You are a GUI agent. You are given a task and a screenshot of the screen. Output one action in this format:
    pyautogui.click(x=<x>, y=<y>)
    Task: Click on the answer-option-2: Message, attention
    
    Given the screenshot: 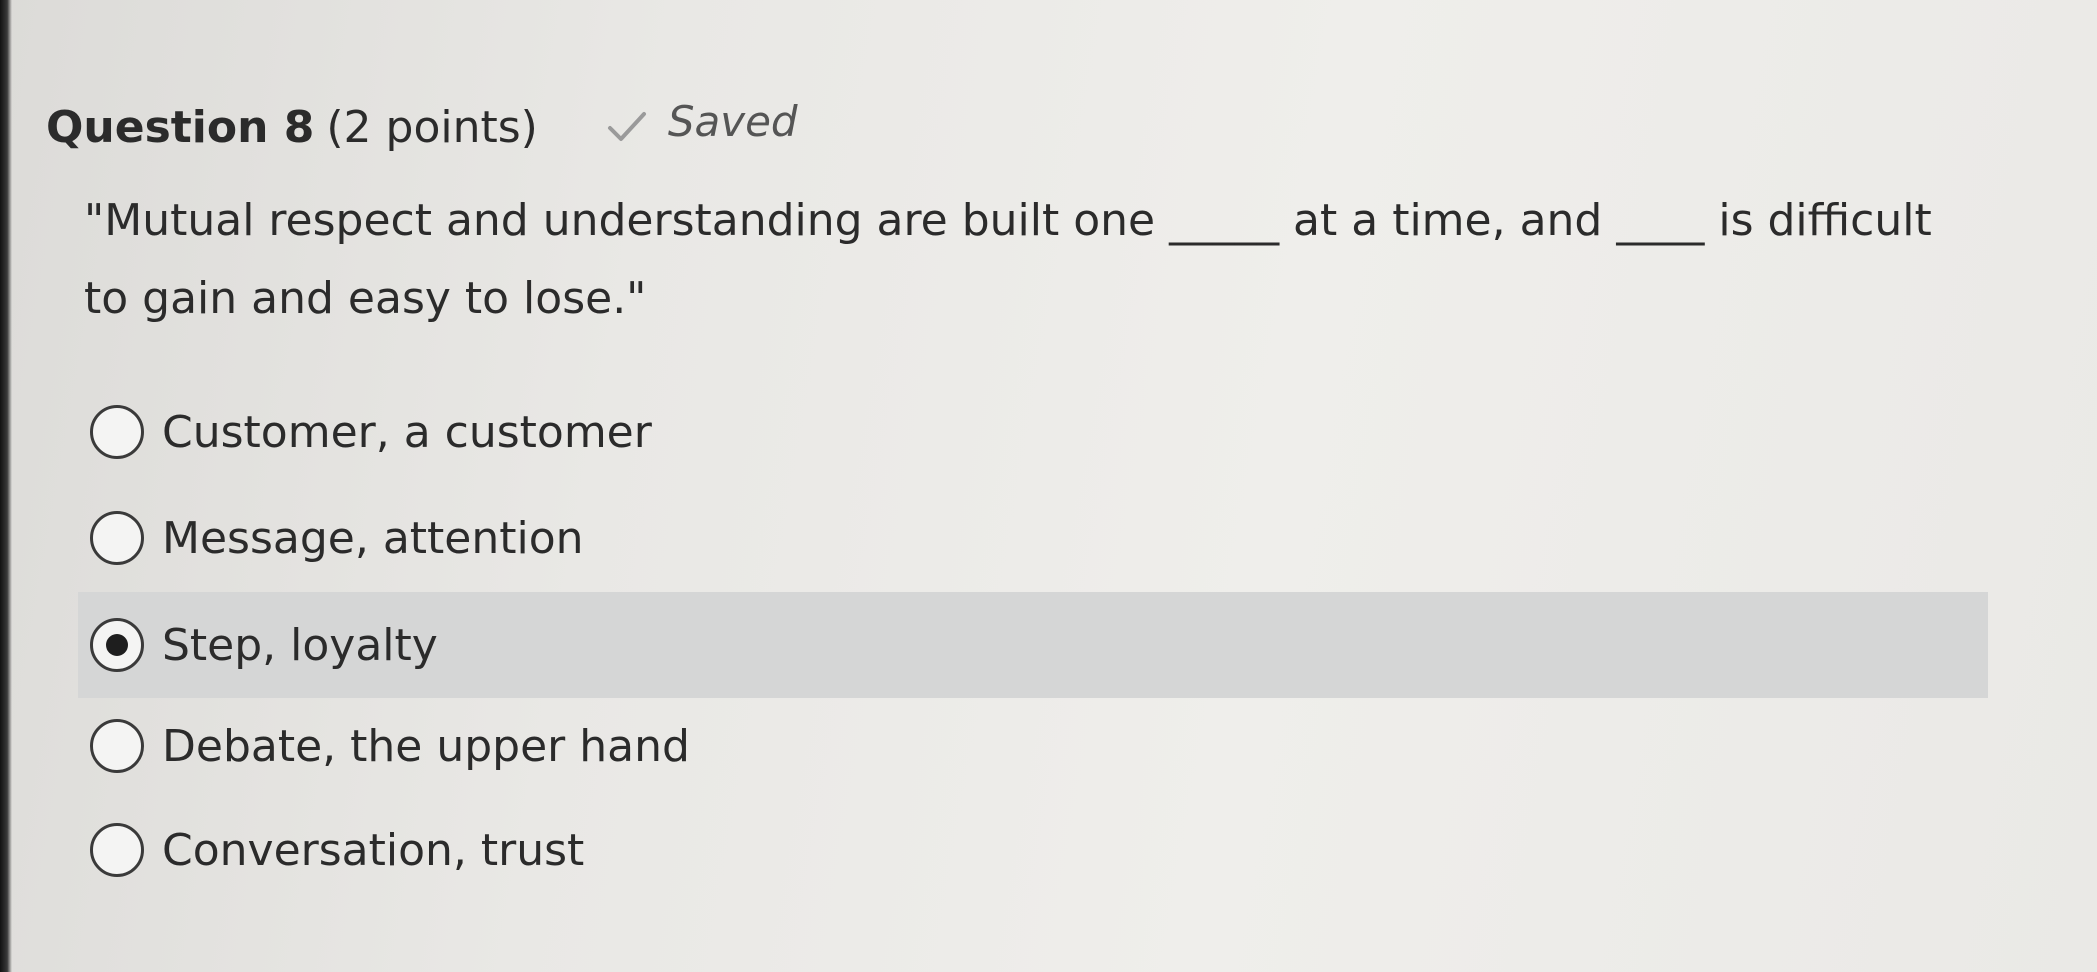 What is the action you would take?
    pyautogui.click(x=1030, y=538)
    